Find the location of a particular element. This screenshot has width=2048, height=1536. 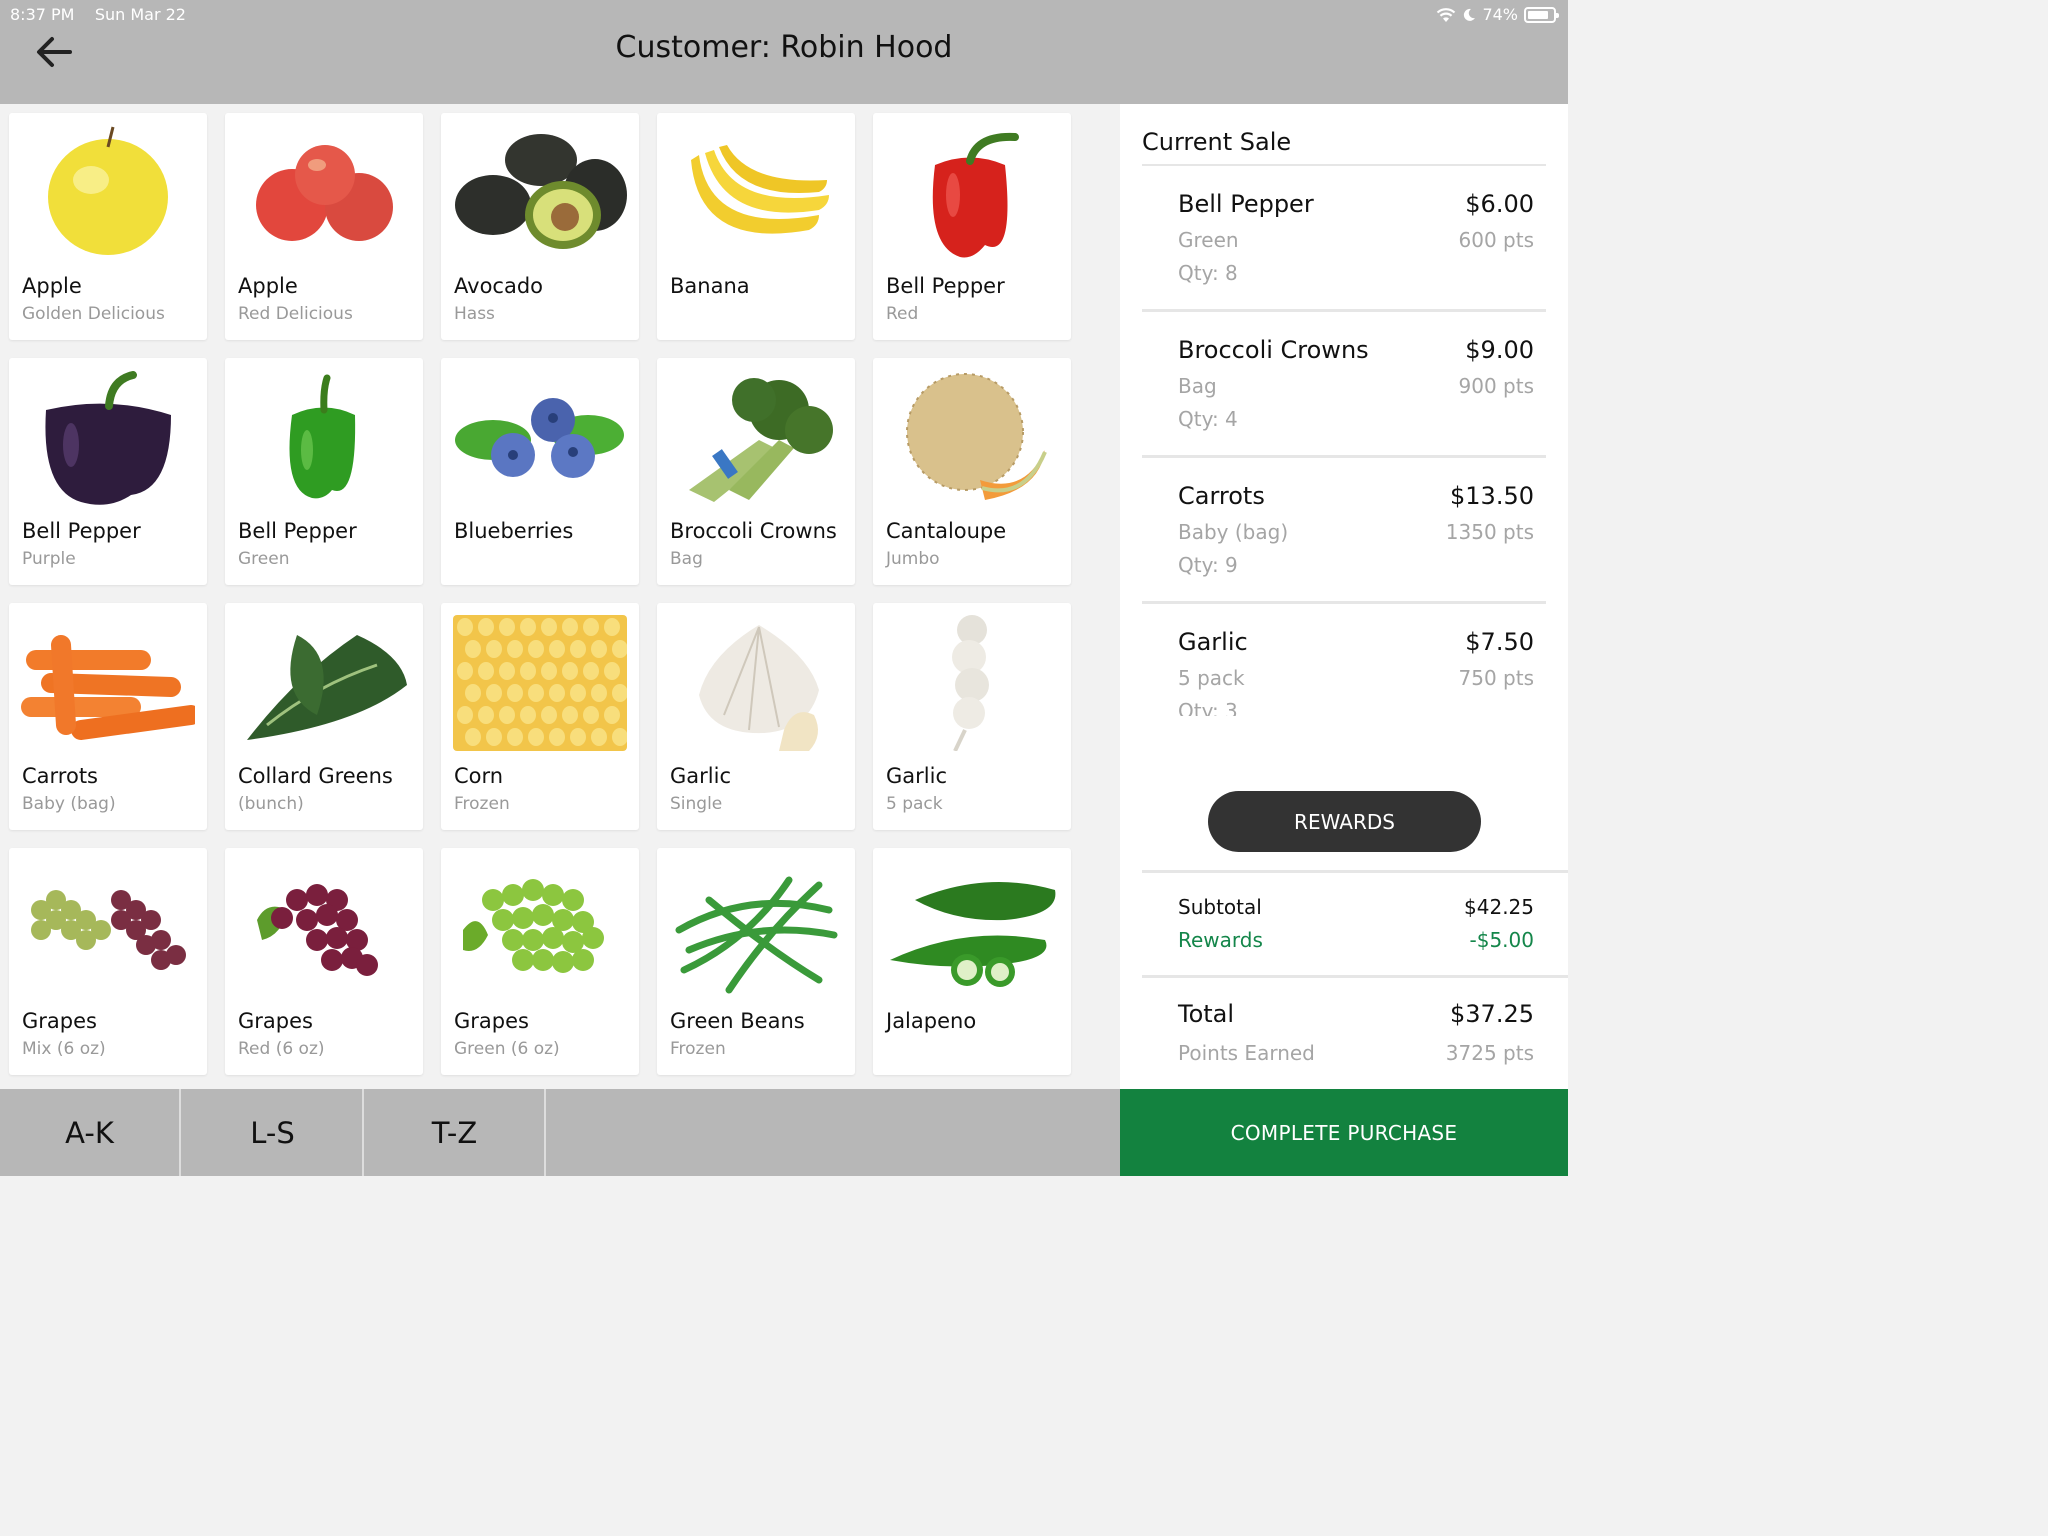

status-bar-right: 74% is located at coordinates (1497, 14).